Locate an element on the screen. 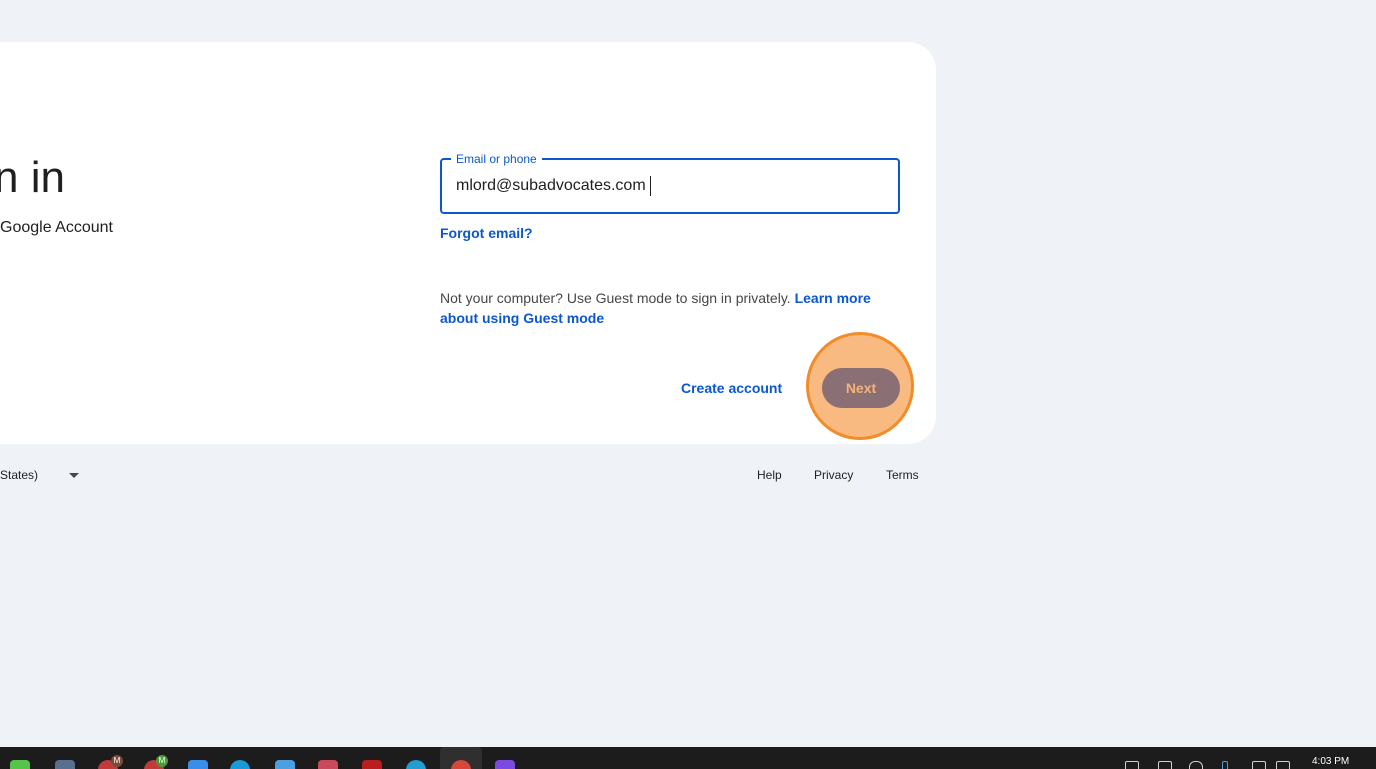 This screenshot has width=1376, height=769. sync-icon is located at coordinates (1196, 765).